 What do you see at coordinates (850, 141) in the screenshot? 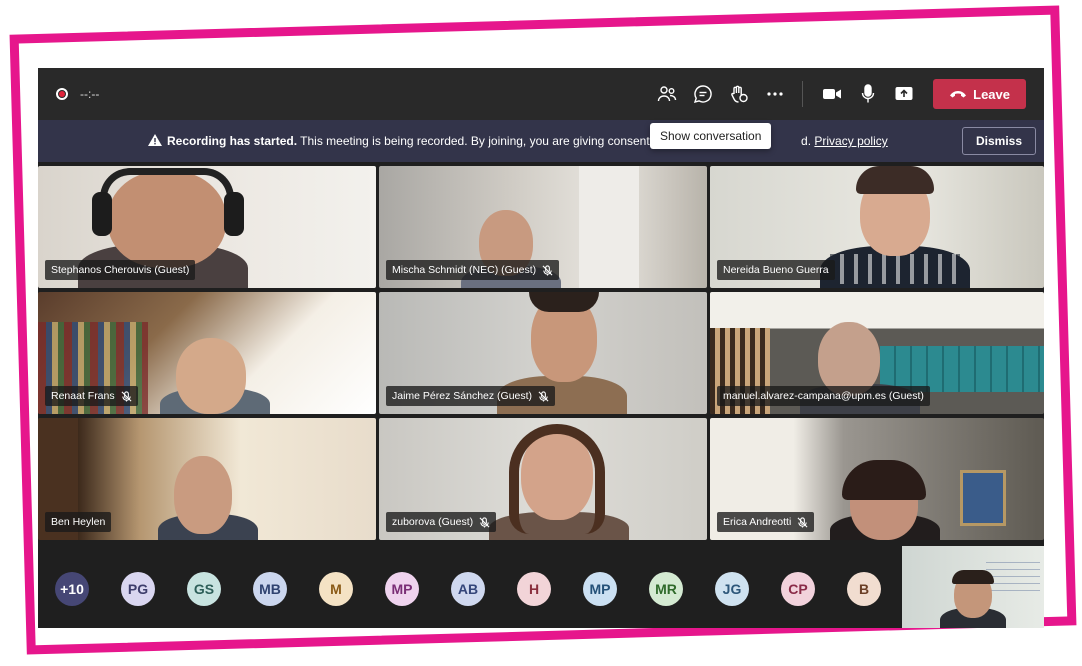
I see `privacy-policy-link: Privacy policy` at bounding box center [850, 141].